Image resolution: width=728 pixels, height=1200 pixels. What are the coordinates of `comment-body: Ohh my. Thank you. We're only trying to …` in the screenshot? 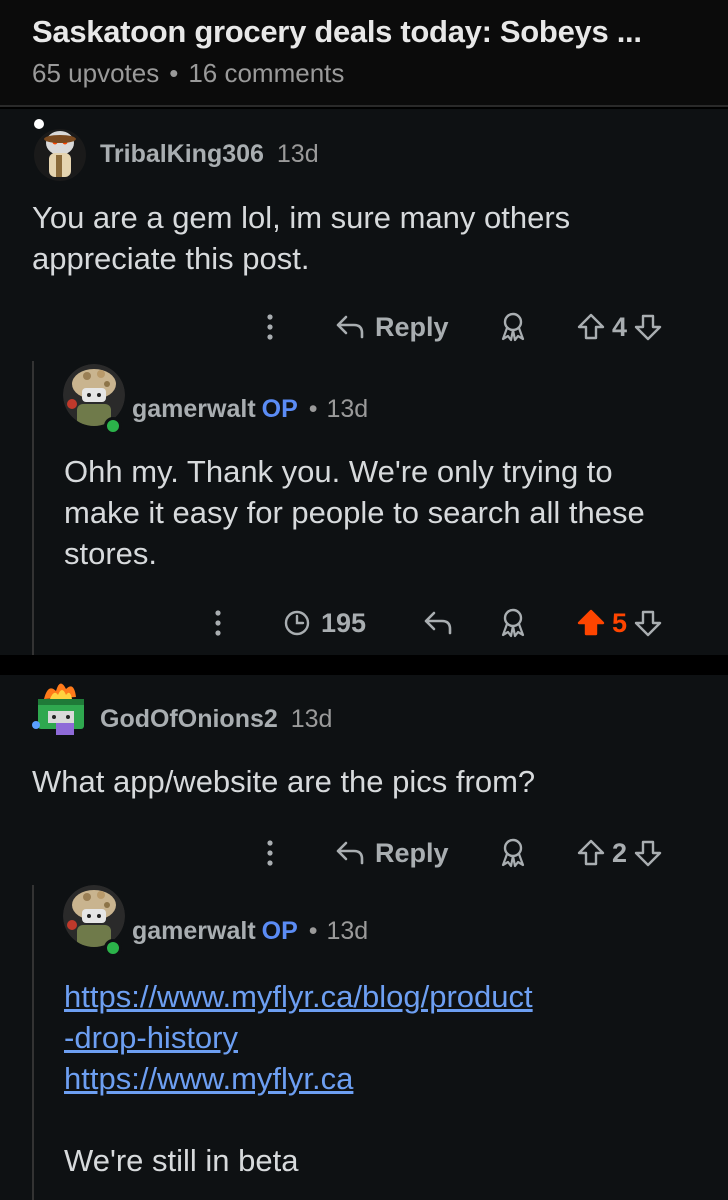 It's located at (379, 512).